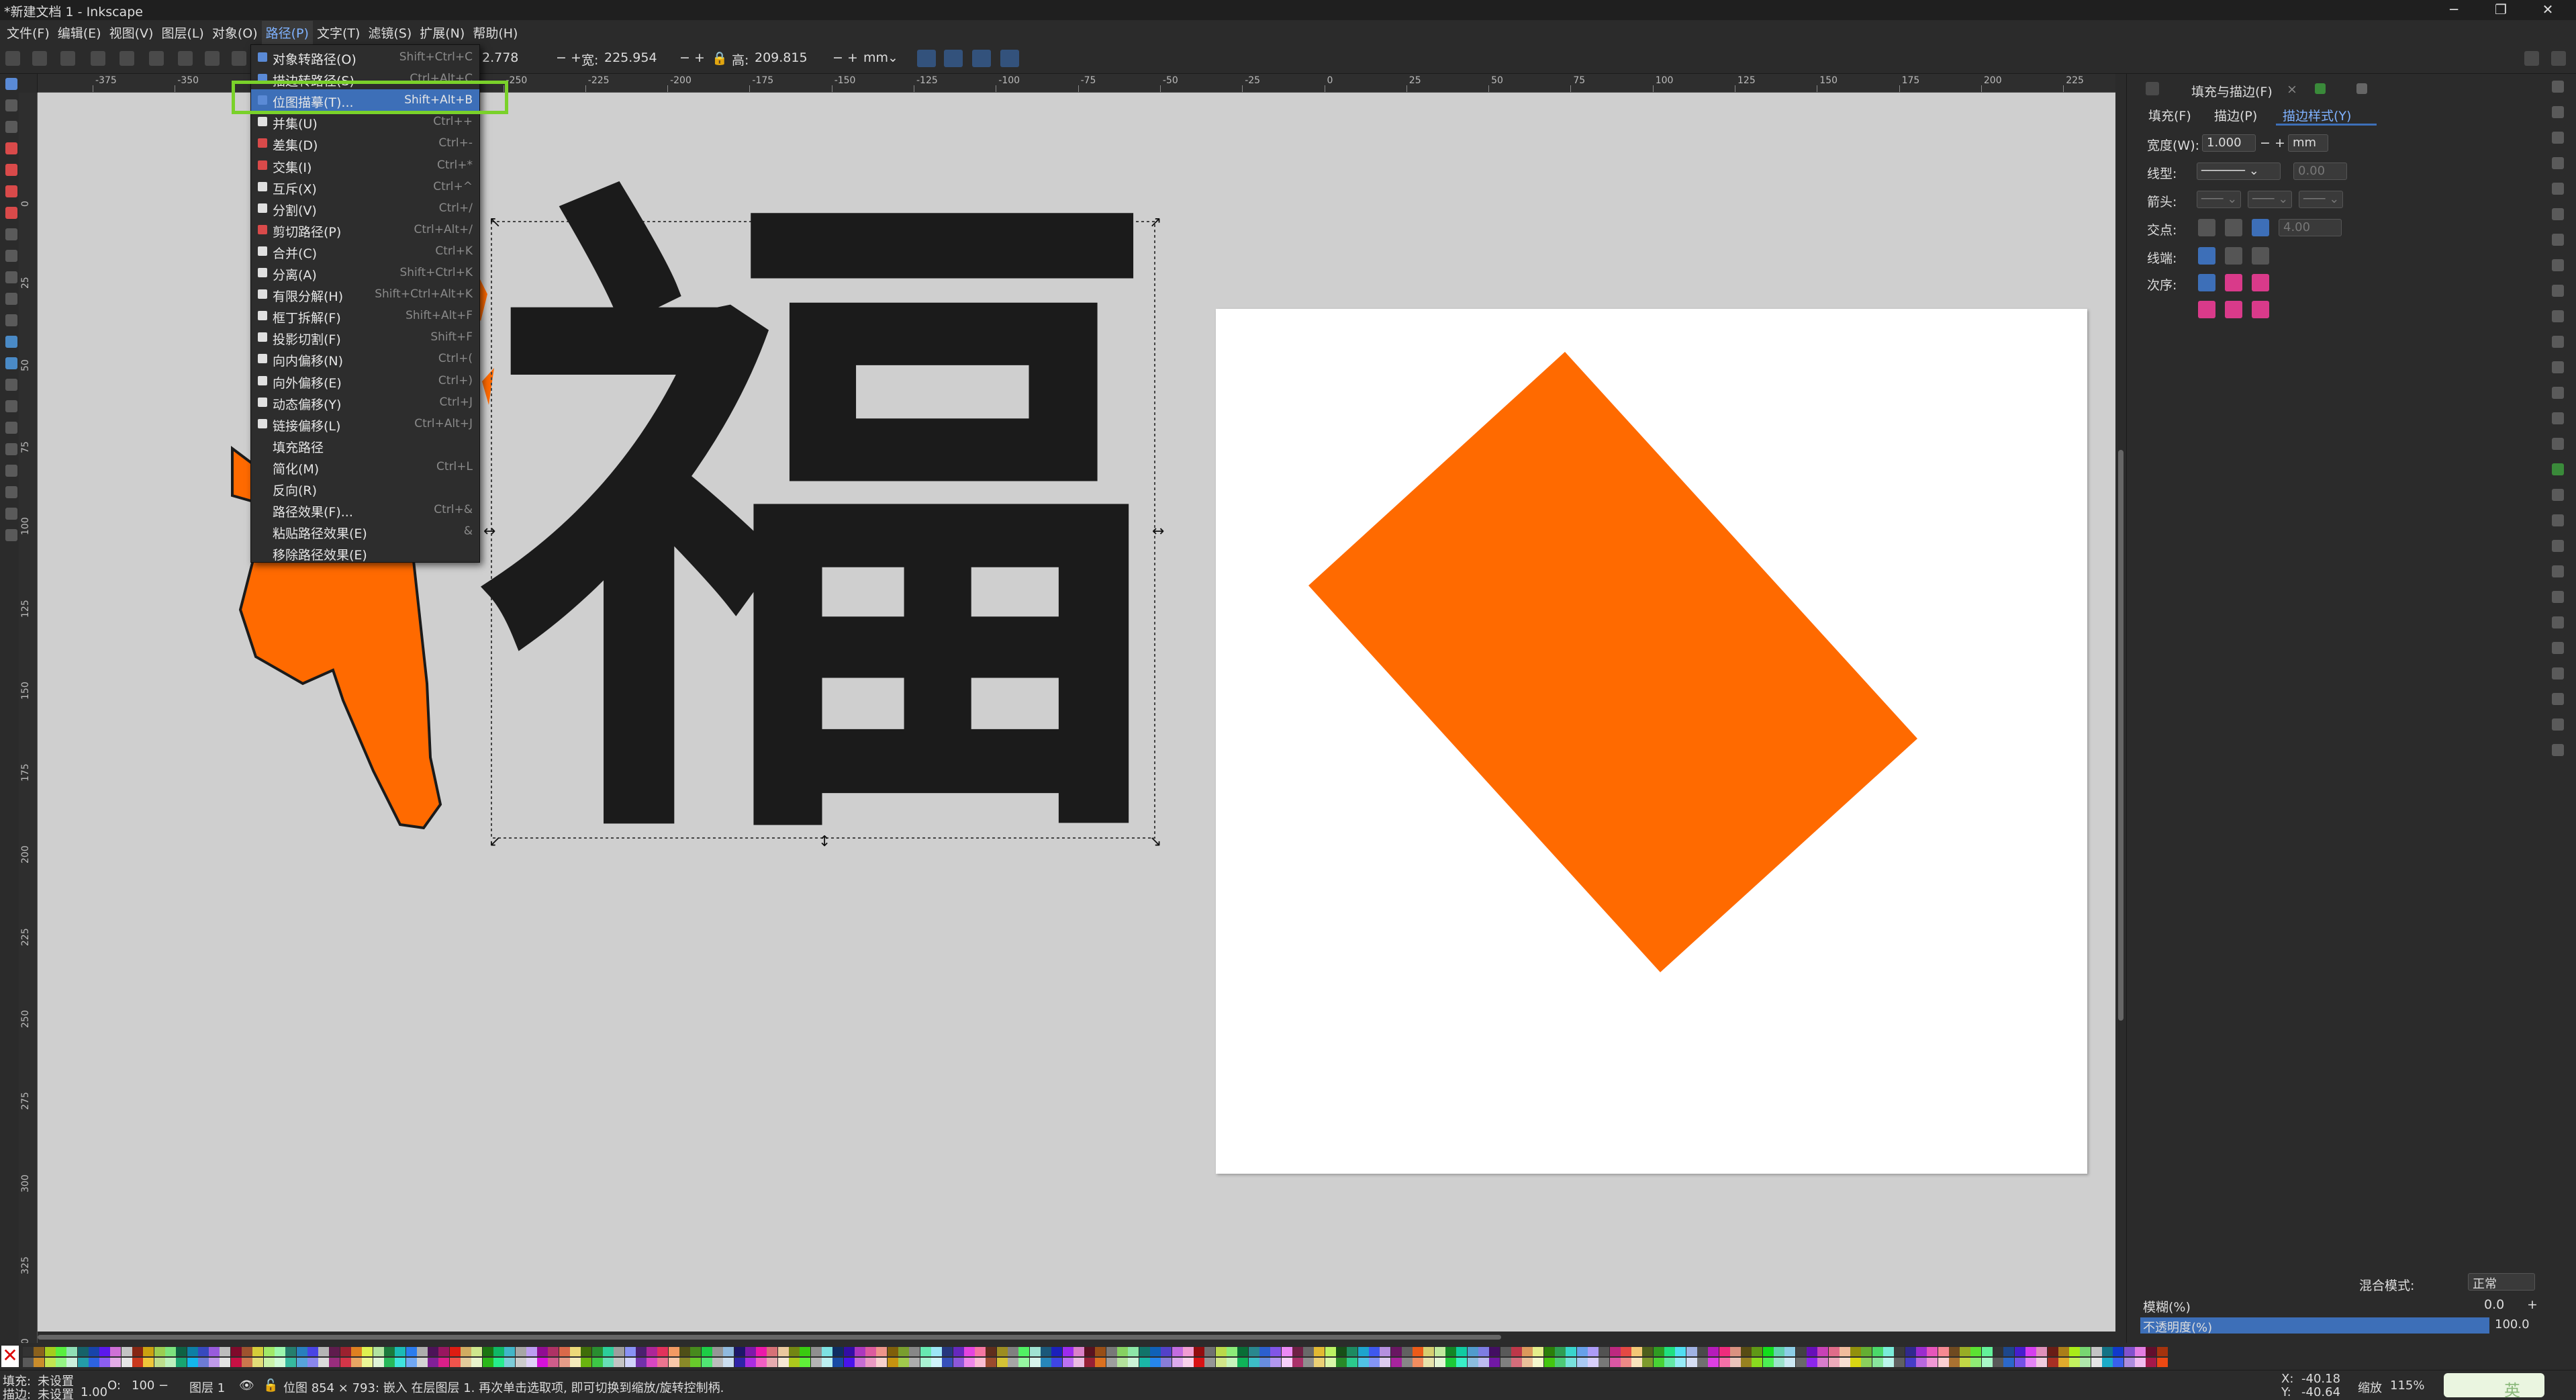 The height and width of the screenshot is (1400, 2576). Describe the element at coordinates (2558, 367) in the screenshot. I see `zoom-selection-icon` at that location.